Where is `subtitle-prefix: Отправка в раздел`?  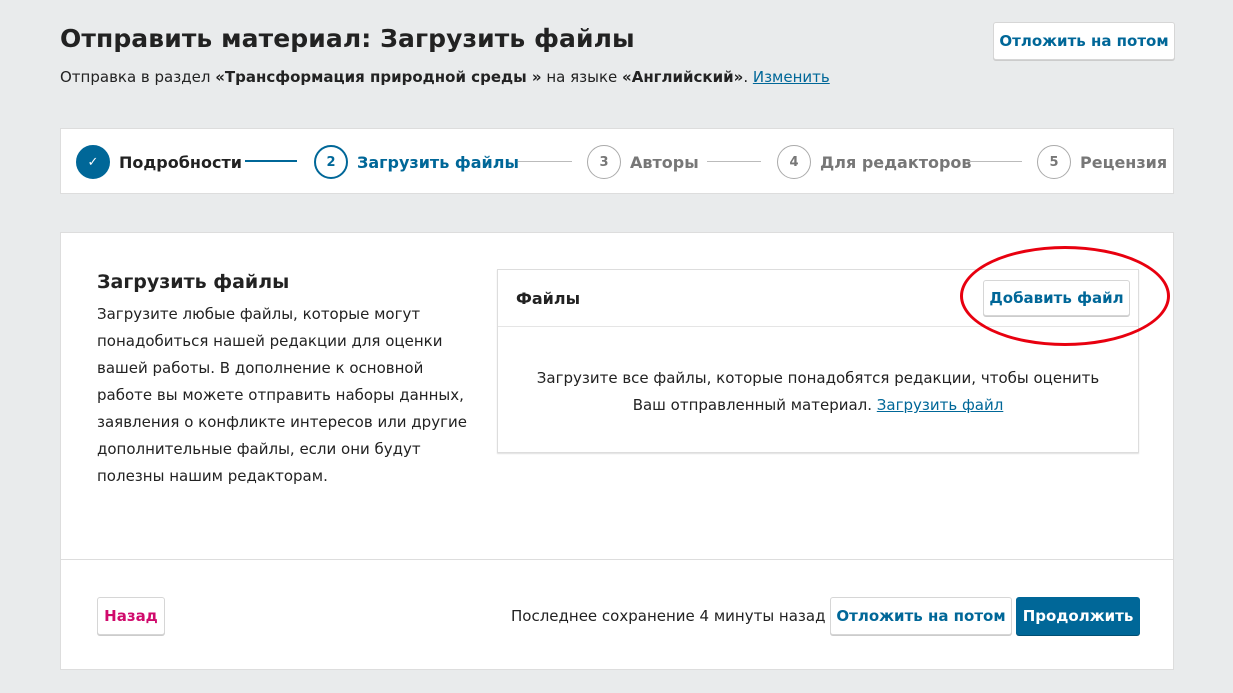 subtitle-prefix: Отправка в раздел is located at coordinates (138, 77).